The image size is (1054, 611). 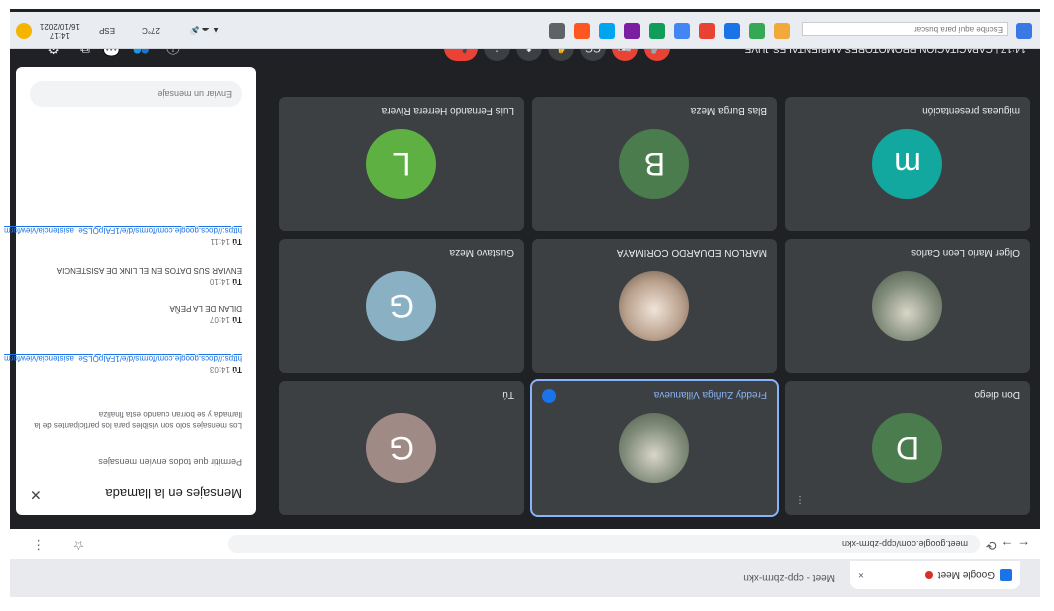 I want to click on participant-tile: L Luis Fernando Herrera Rivera, so click(x=401, y=164).